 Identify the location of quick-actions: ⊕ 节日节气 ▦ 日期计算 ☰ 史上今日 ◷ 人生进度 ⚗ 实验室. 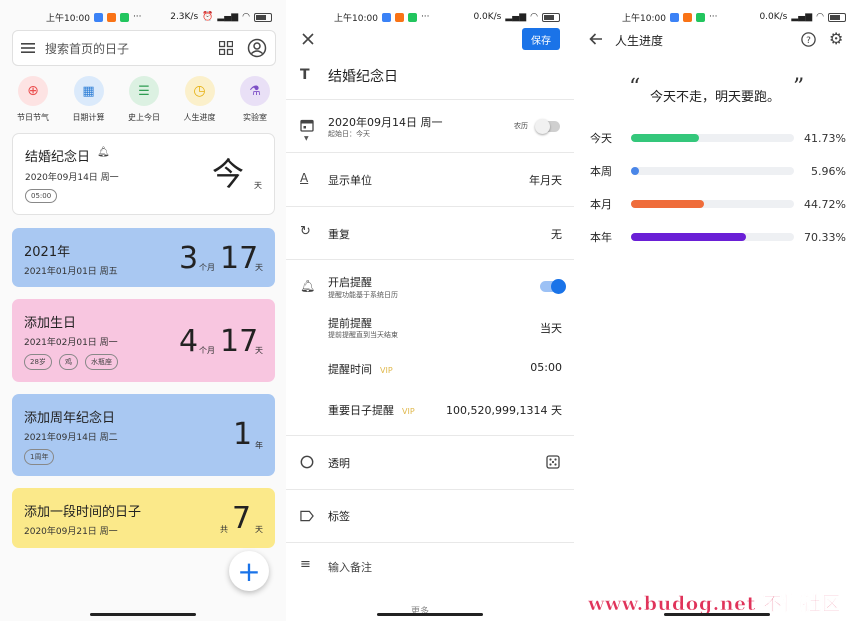
(144, 99).